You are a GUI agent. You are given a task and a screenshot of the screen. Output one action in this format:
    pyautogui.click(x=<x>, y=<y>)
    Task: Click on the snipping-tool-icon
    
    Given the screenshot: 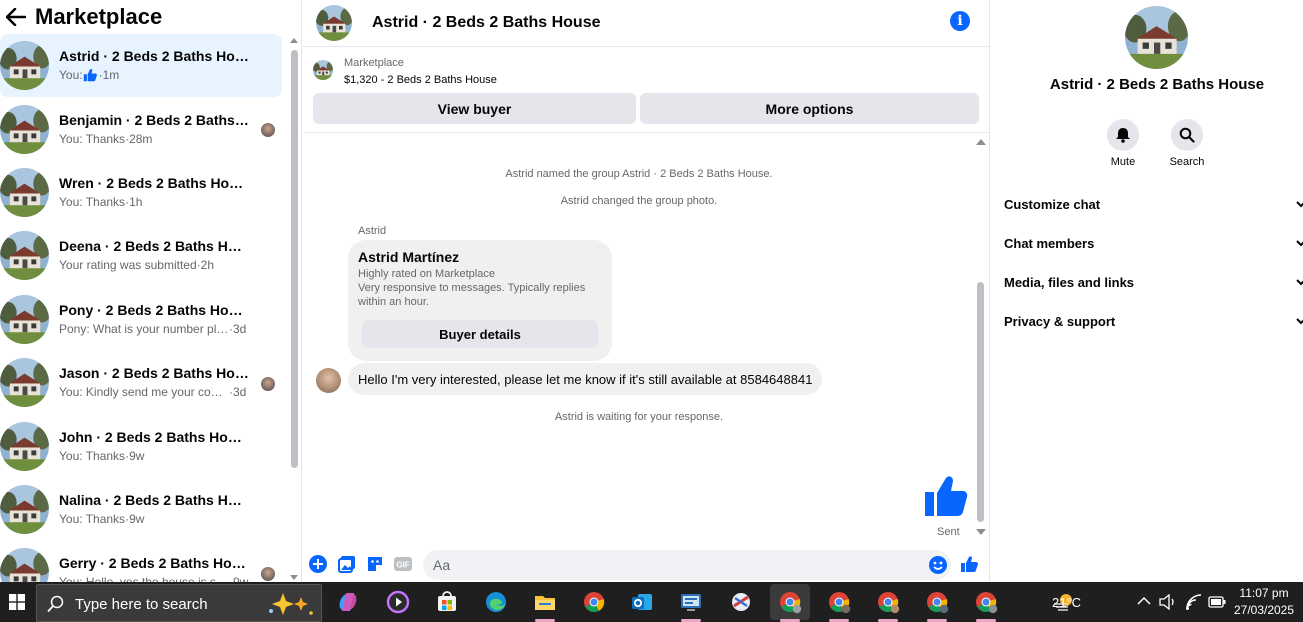 What is the action you would take?
    pyautogui.click(x=741, y=602)
    